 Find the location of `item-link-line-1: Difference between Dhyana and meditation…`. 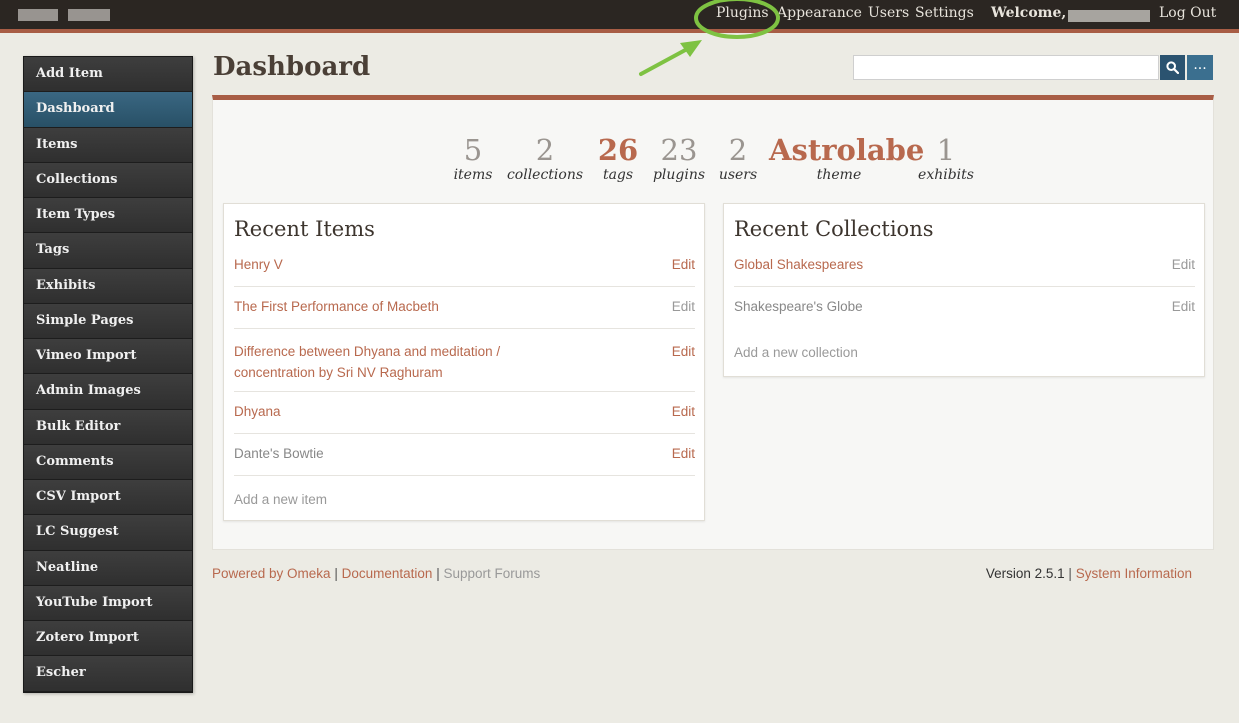

item-link-line-1: Difference between Dhyana and meditation… is located at coordinates (367, 351).